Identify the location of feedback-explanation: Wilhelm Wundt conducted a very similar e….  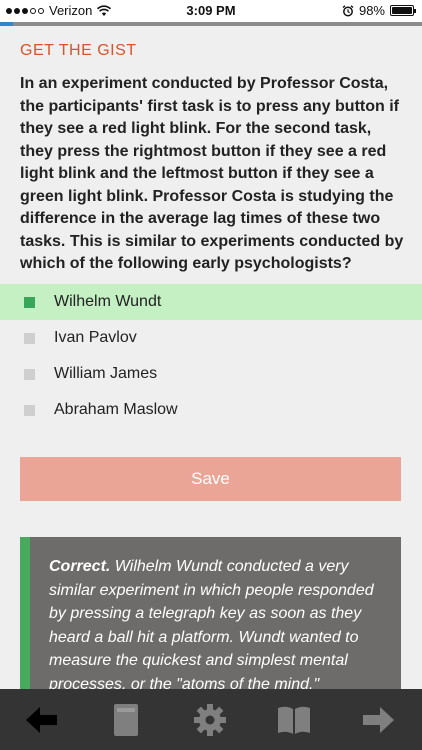
(211, 625).